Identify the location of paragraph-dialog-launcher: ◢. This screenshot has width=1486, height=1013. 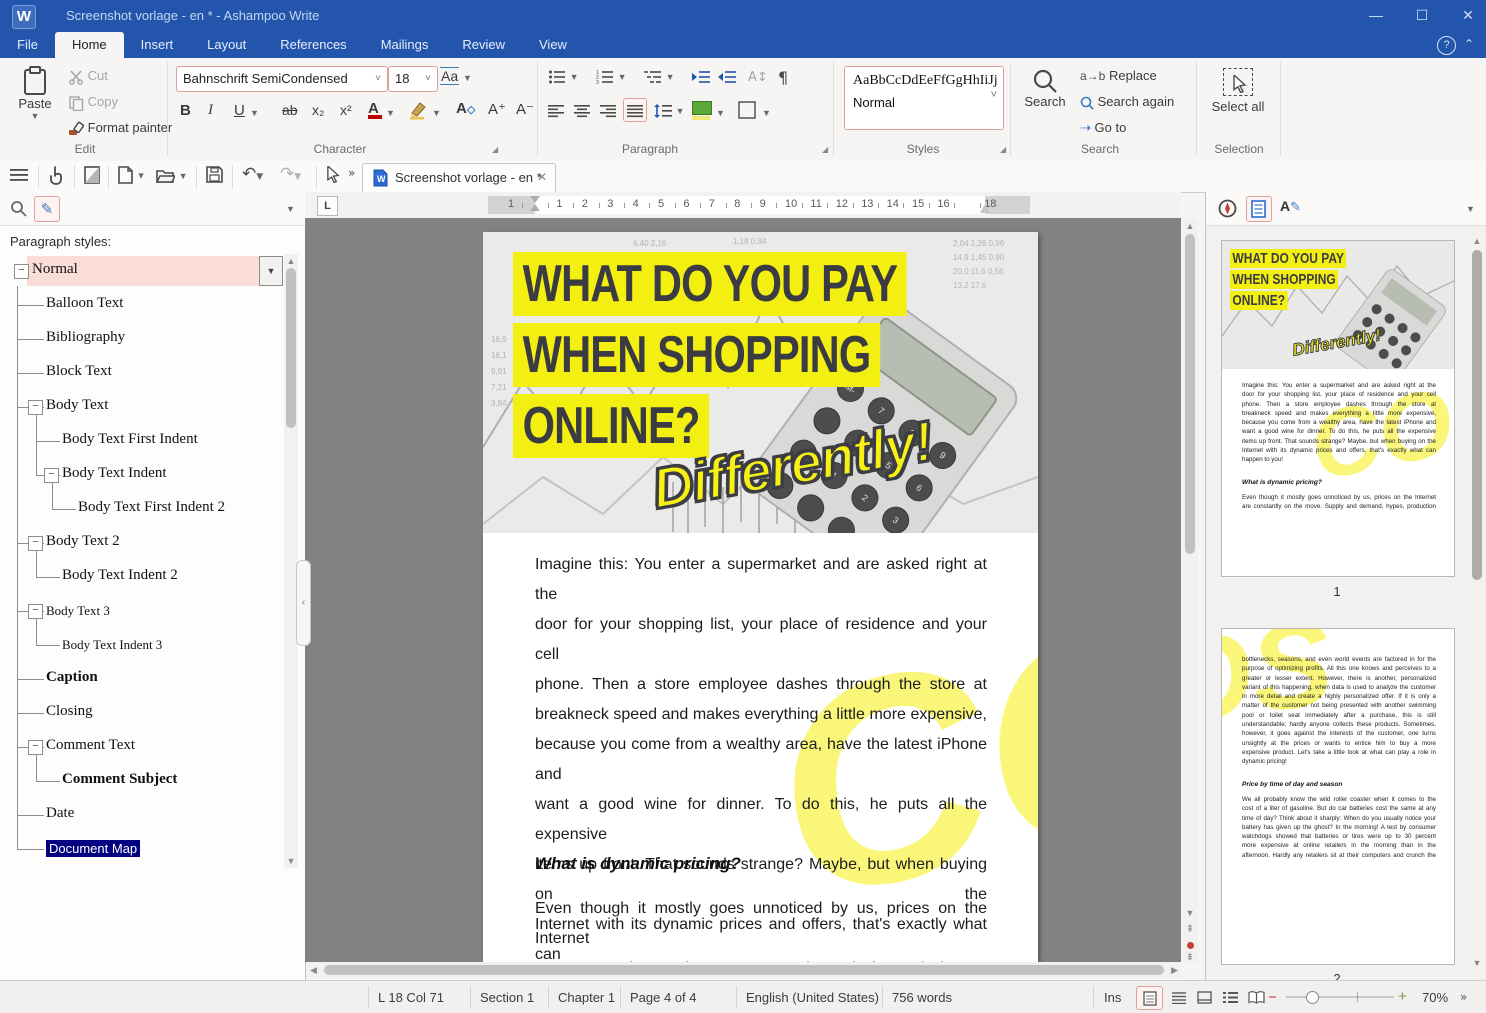
(826, 150).